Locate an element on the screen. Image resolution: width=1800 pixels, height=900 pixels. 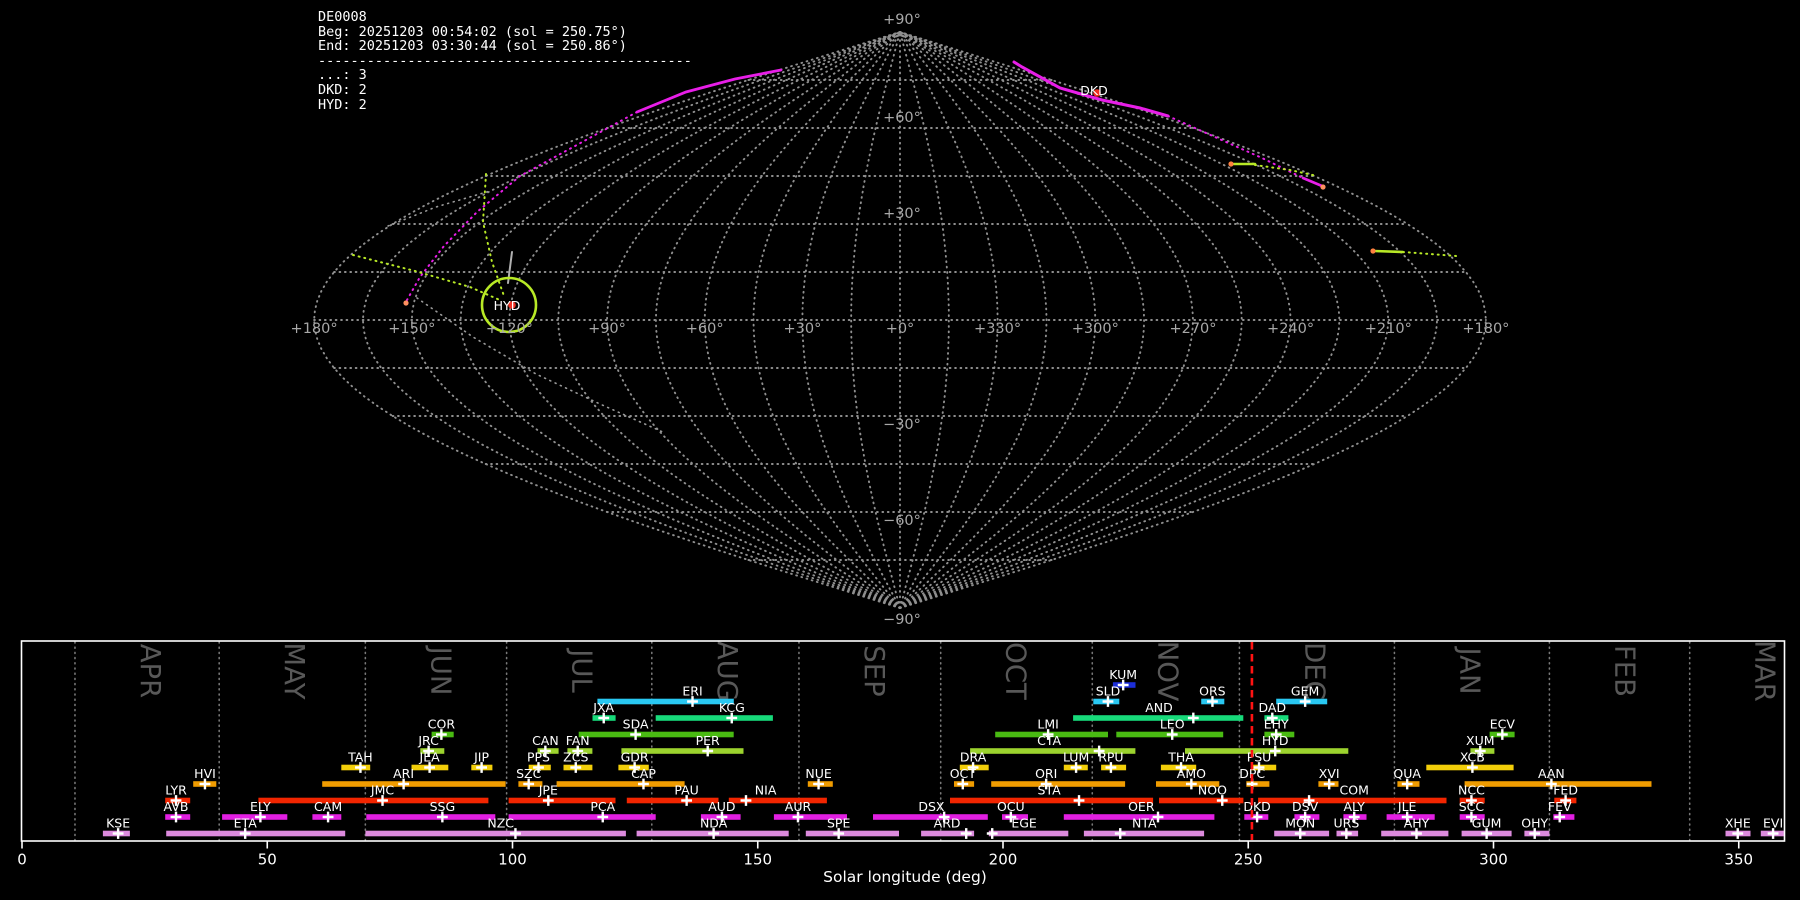
shower-label-pps: PPS is located at coordinates (538, 757).